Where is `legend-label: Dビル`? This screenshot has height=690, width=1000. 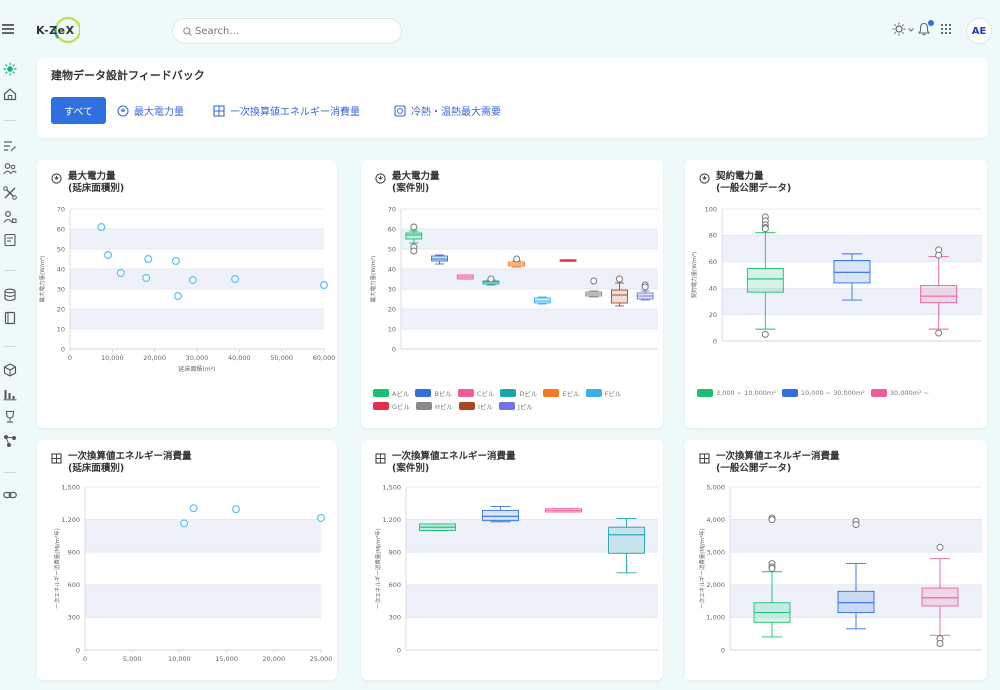
legend-label: Dビル is located at coordinates (528, 393).